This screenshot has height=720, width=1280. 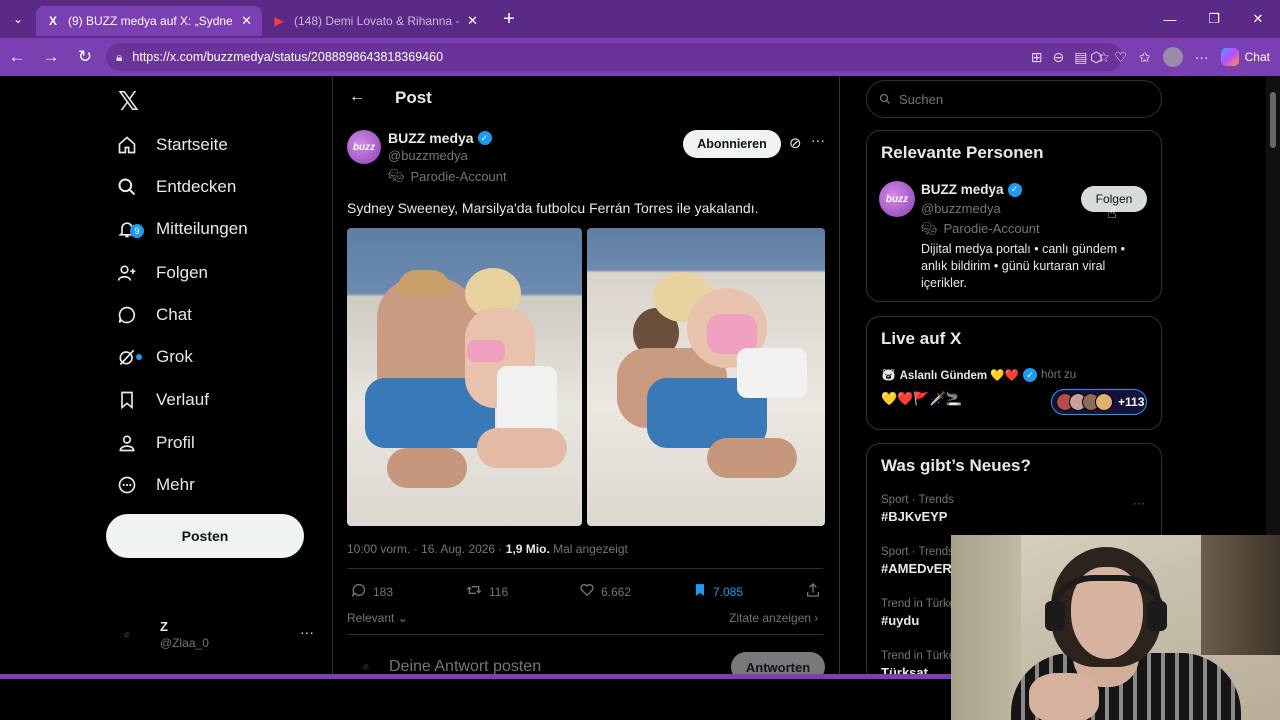 I want to click on sidebar-item-label: Grok, so click(x=174, y=356).